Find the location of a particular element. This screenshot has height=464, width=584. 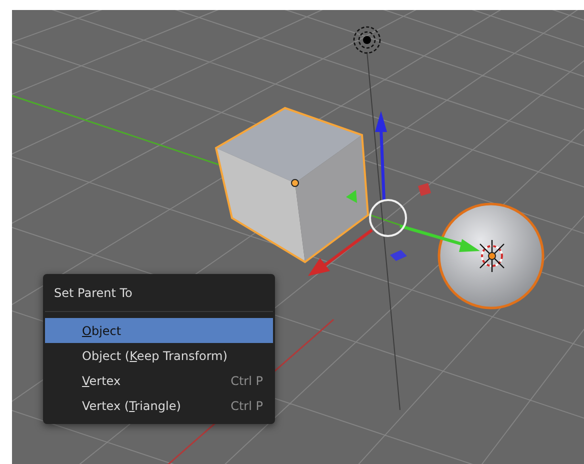

3d-cursor-icon is located at coordinates (492, 256).